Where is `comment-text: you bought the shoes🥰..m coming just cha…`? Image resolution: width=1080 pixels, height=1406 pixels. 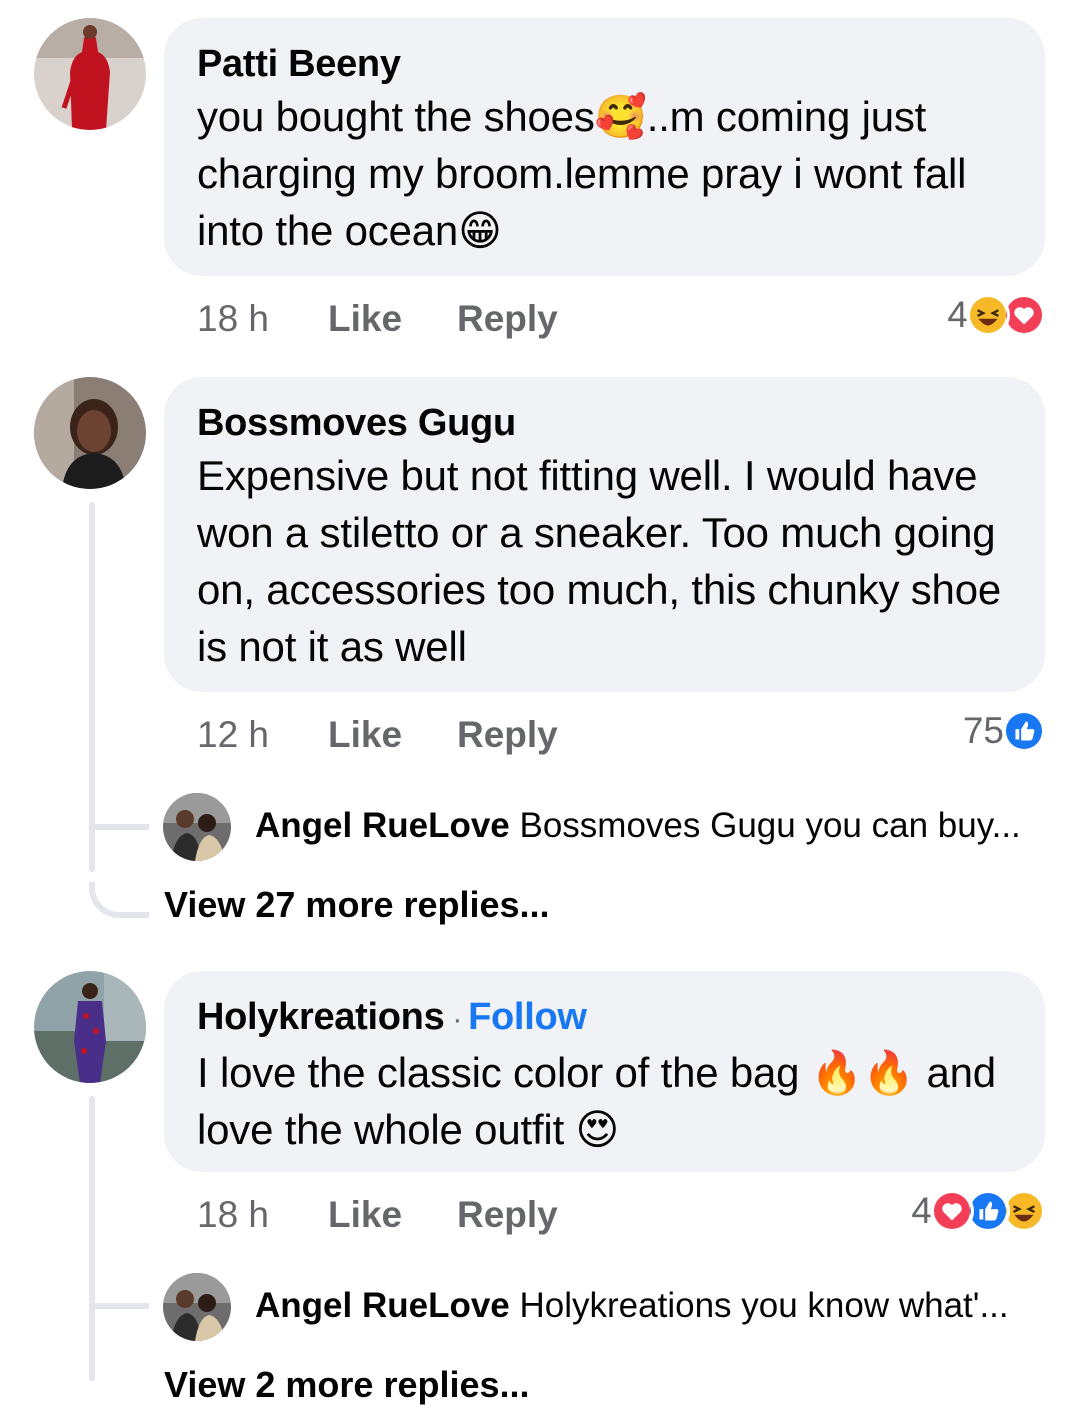
comment-text: you bought the shoes🥰..m coming just cha… is located at coordinates (582, 173).